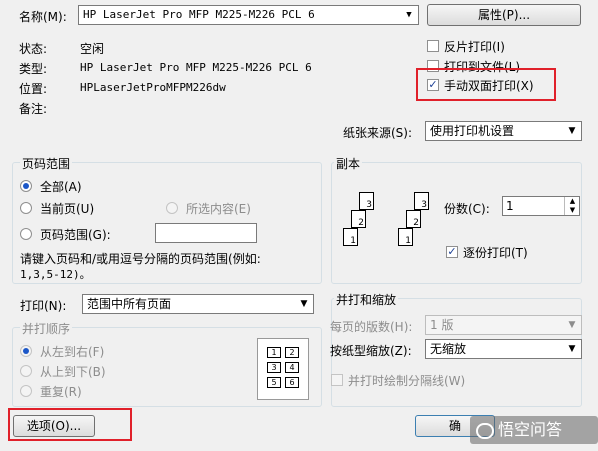  Describe the element at coordinates (467, 209) in the screenshot. I see `copies-count-label: 份数(C):` at that location.